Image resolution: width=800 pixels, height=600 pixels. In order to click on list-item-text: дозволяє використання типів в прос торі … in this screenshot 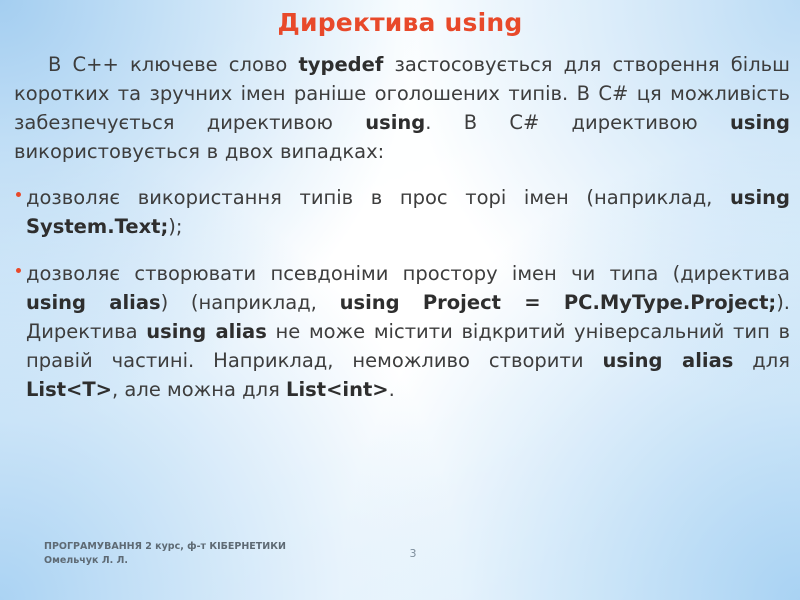, I will do `click(408, 212)`.